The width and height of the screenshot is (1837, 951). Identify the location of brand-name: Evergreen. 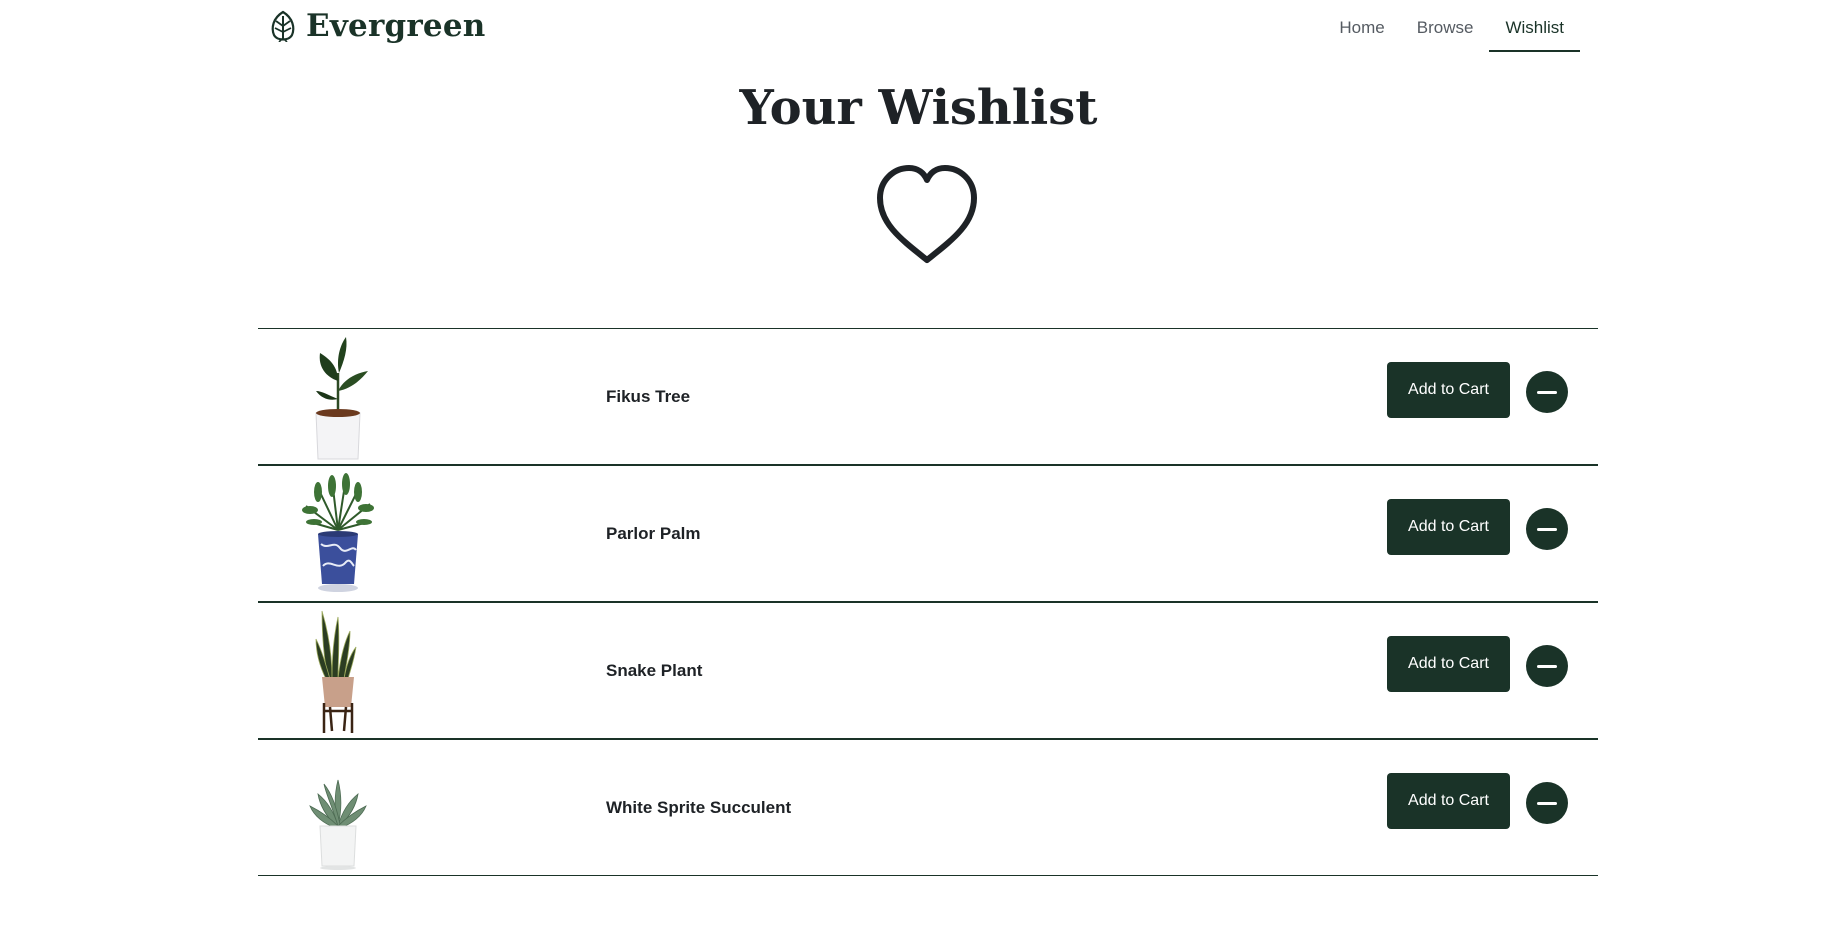
(396, 26).